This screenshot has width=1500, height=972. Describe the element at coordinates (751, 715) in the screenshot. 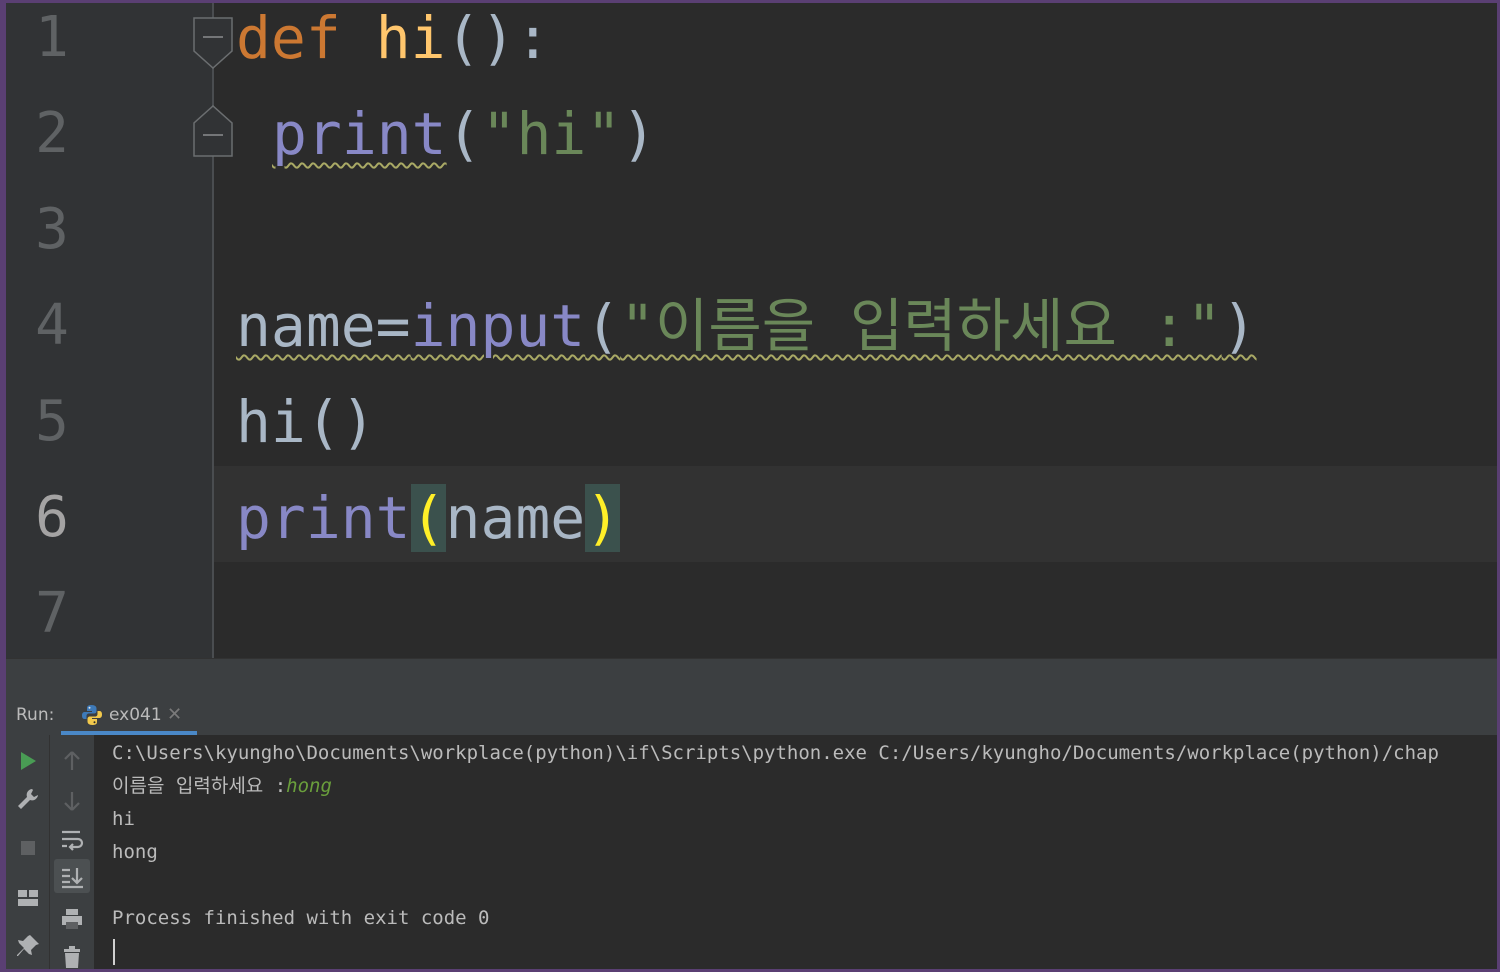

I see `run-panel-header: Run: ex041 ✕` at that location.